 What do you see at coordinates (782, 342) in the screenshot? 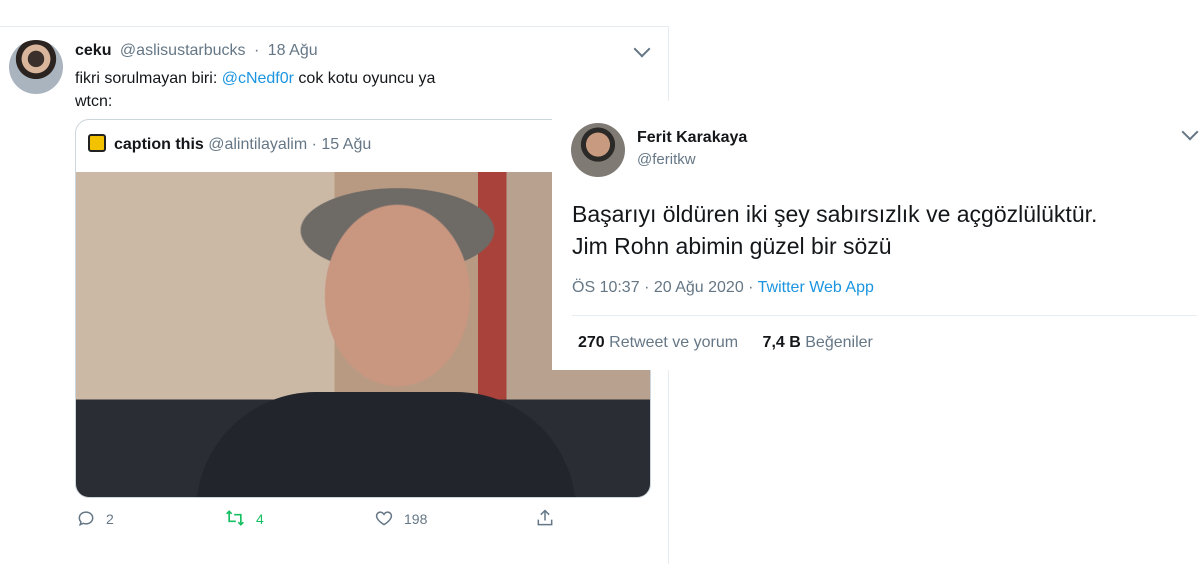
I see `like-stat-count: 7,4 B` at bounding box center [782, 342].